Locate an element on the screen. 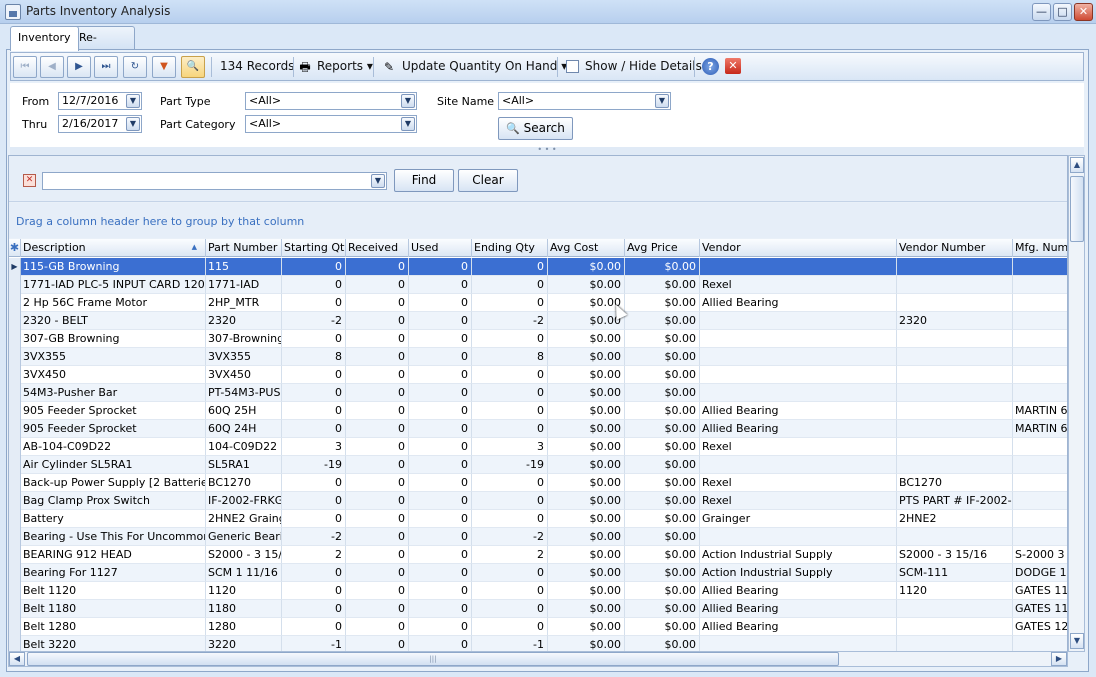  table-cell: GATES 118 is located at coordinates (1040, 609).